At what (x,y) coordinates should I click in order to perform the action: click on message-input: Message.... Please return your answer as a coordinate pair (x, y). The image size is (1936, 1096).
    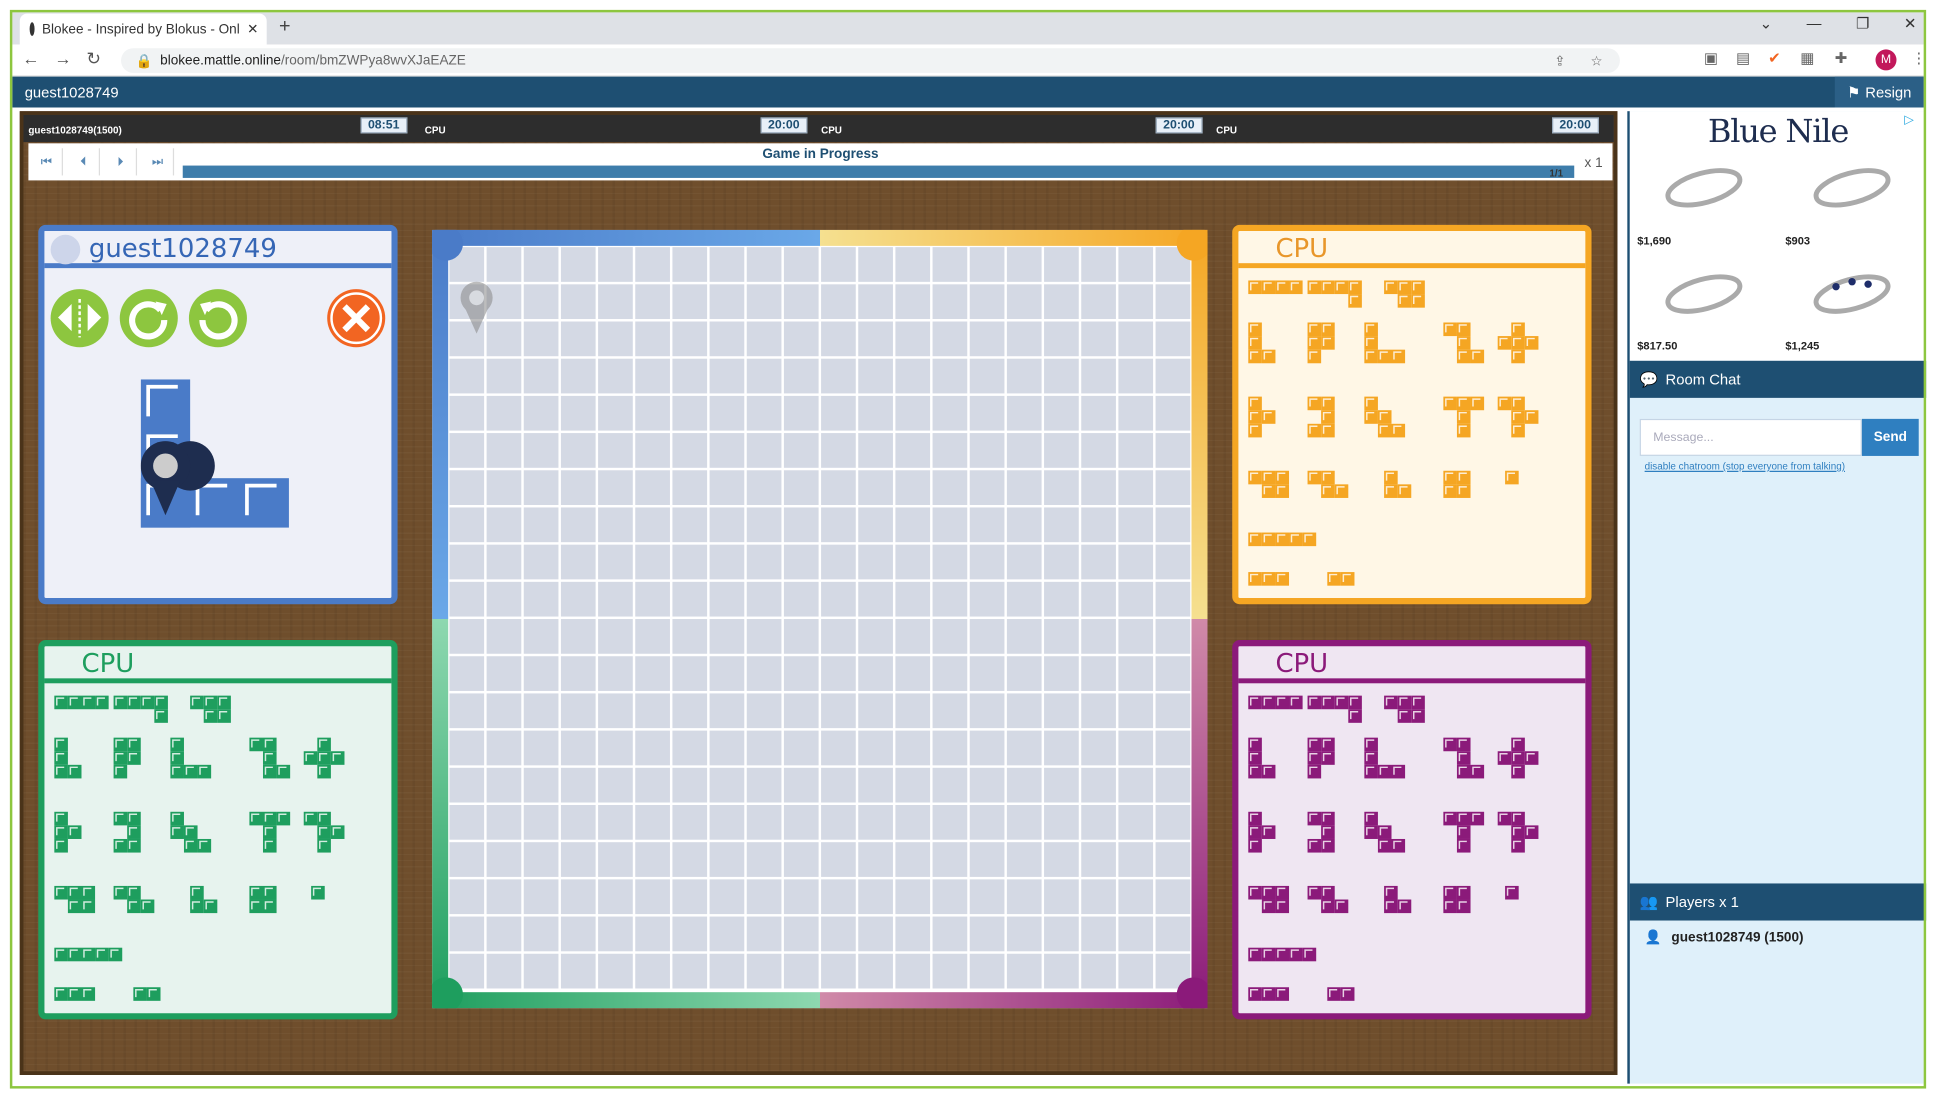
    Looking at the image, I should click on (1750, 437).